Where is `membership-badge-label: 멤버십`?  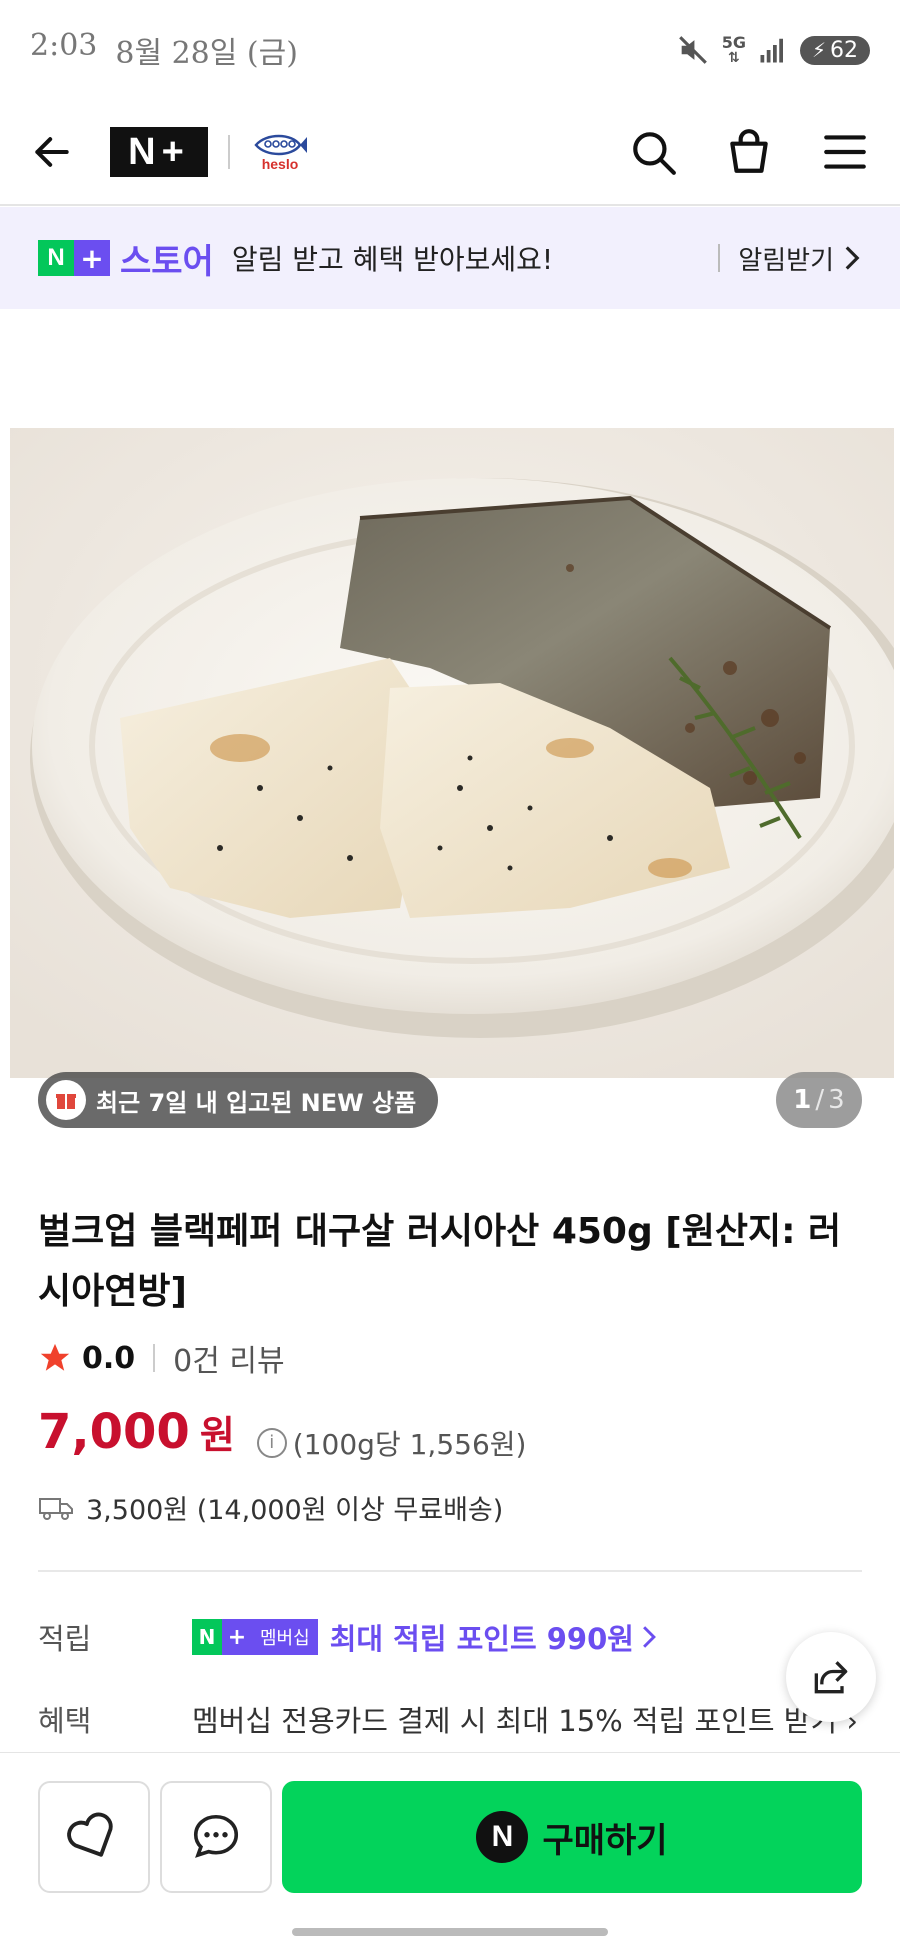
membership-badge-label: 멤버십 is located at coordinates (285, 1637).